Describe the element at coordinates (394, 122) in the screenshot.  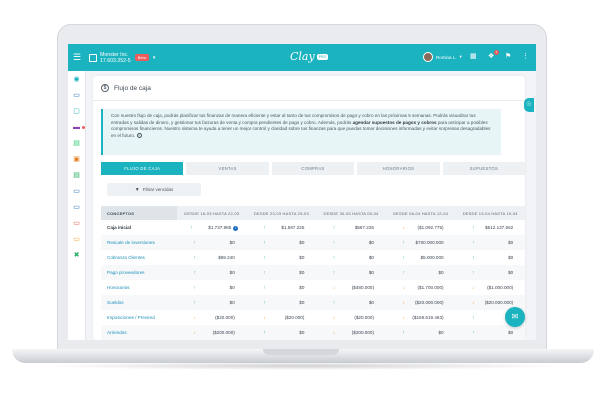
I see `info-bold-text: agendar supuestos de pagos y cobros` at that location.